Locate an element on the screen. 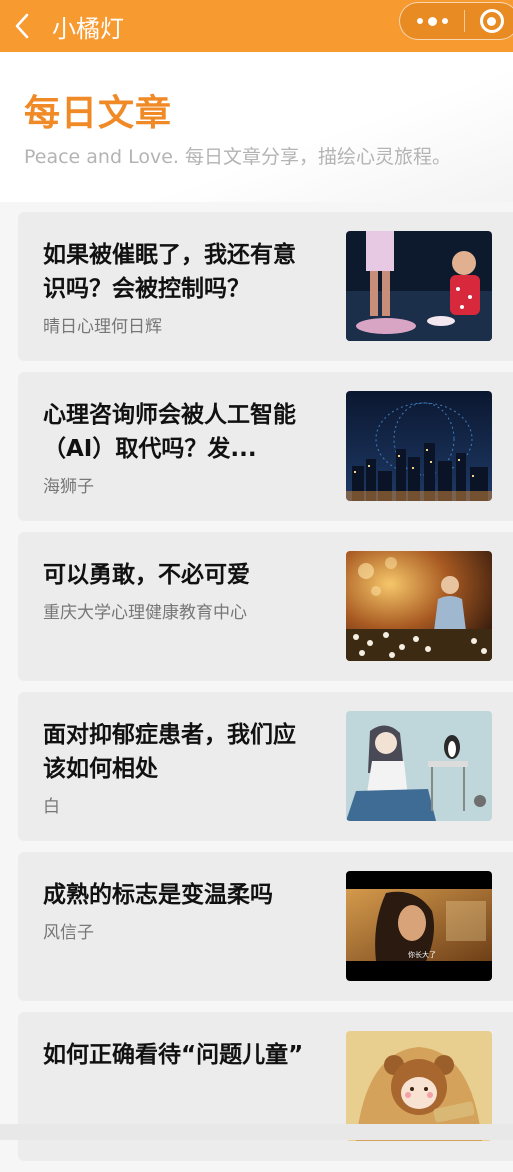 This screenshot has width=513, height=1172. close-miniprogram-button is located at coordinates (489, 21).